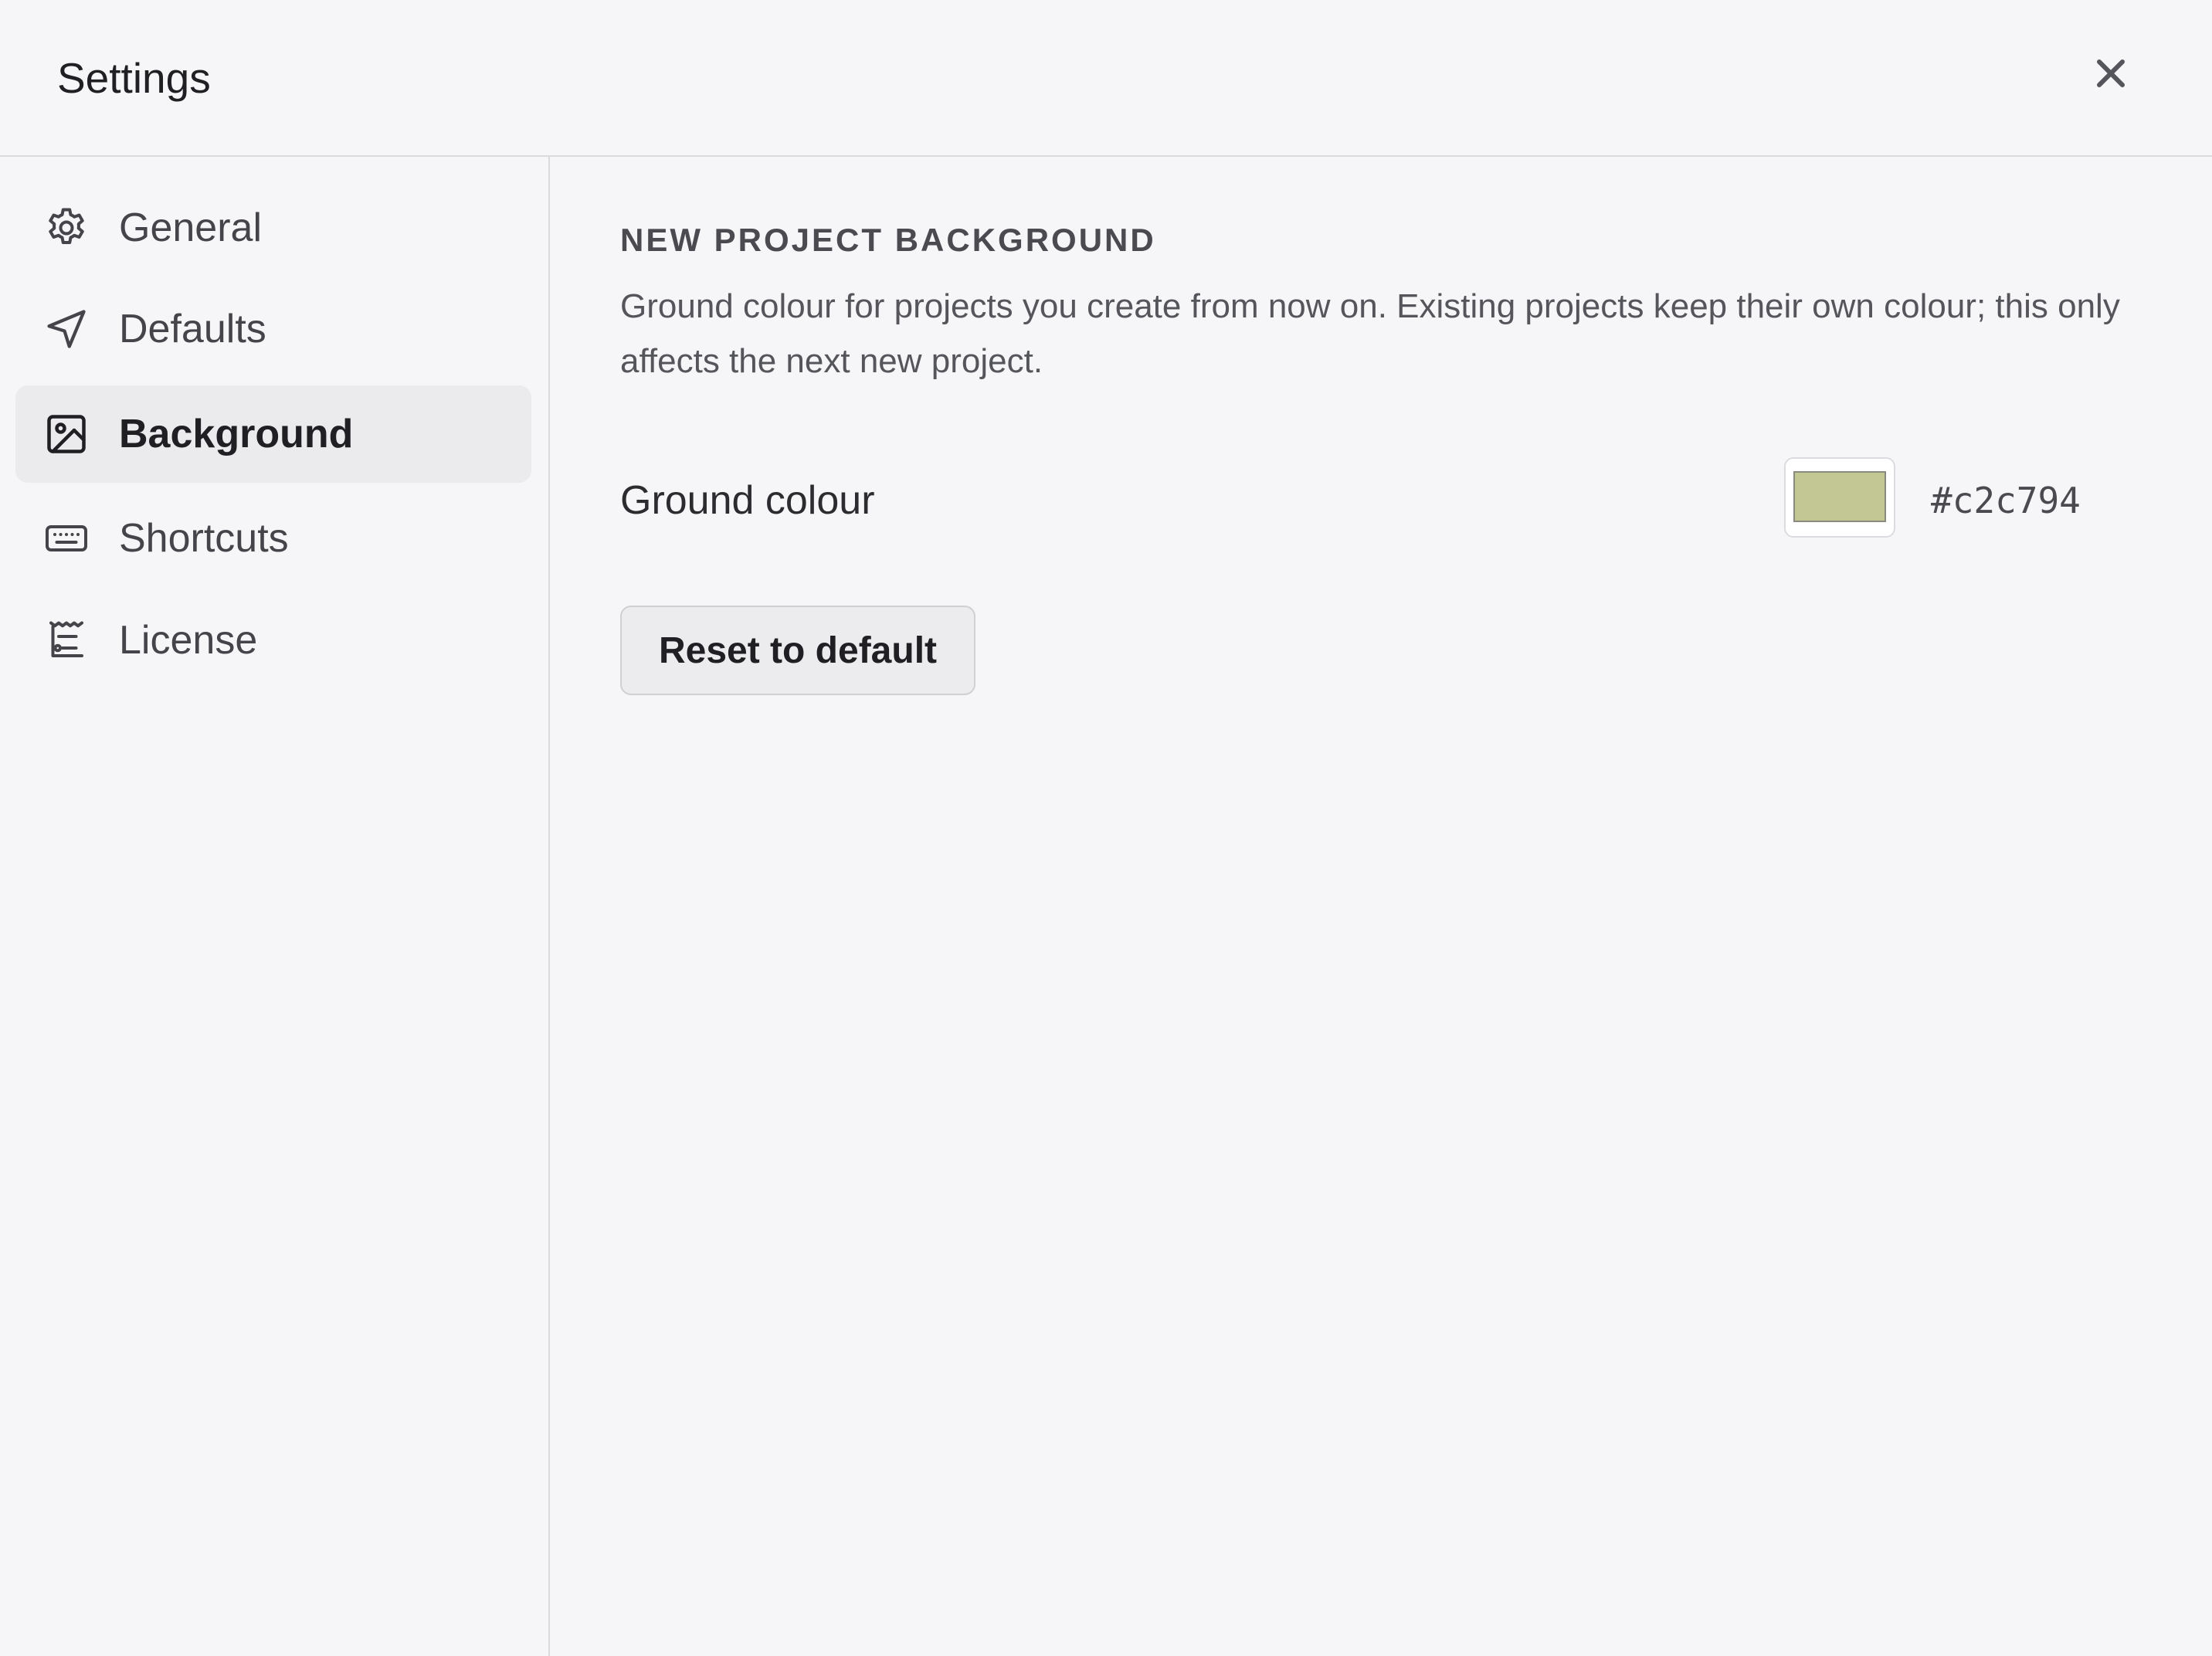  Describe the element at coordinates (66, 329) in the screenshot. I see `send-icon` at that location.